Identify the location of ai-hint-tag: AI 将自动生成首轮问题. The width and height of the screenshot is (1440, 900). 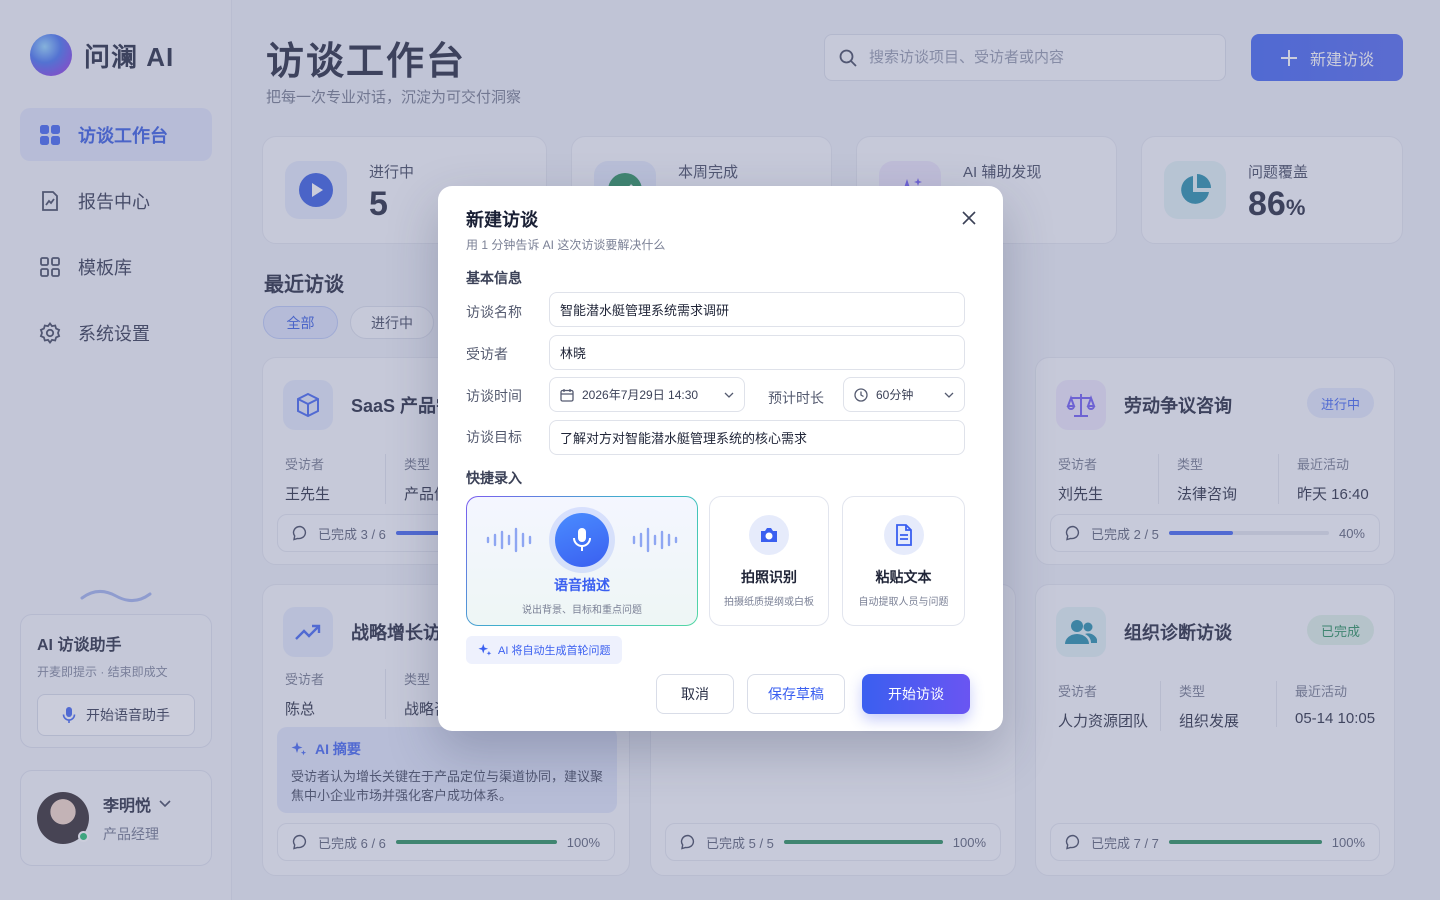
(544, 650).